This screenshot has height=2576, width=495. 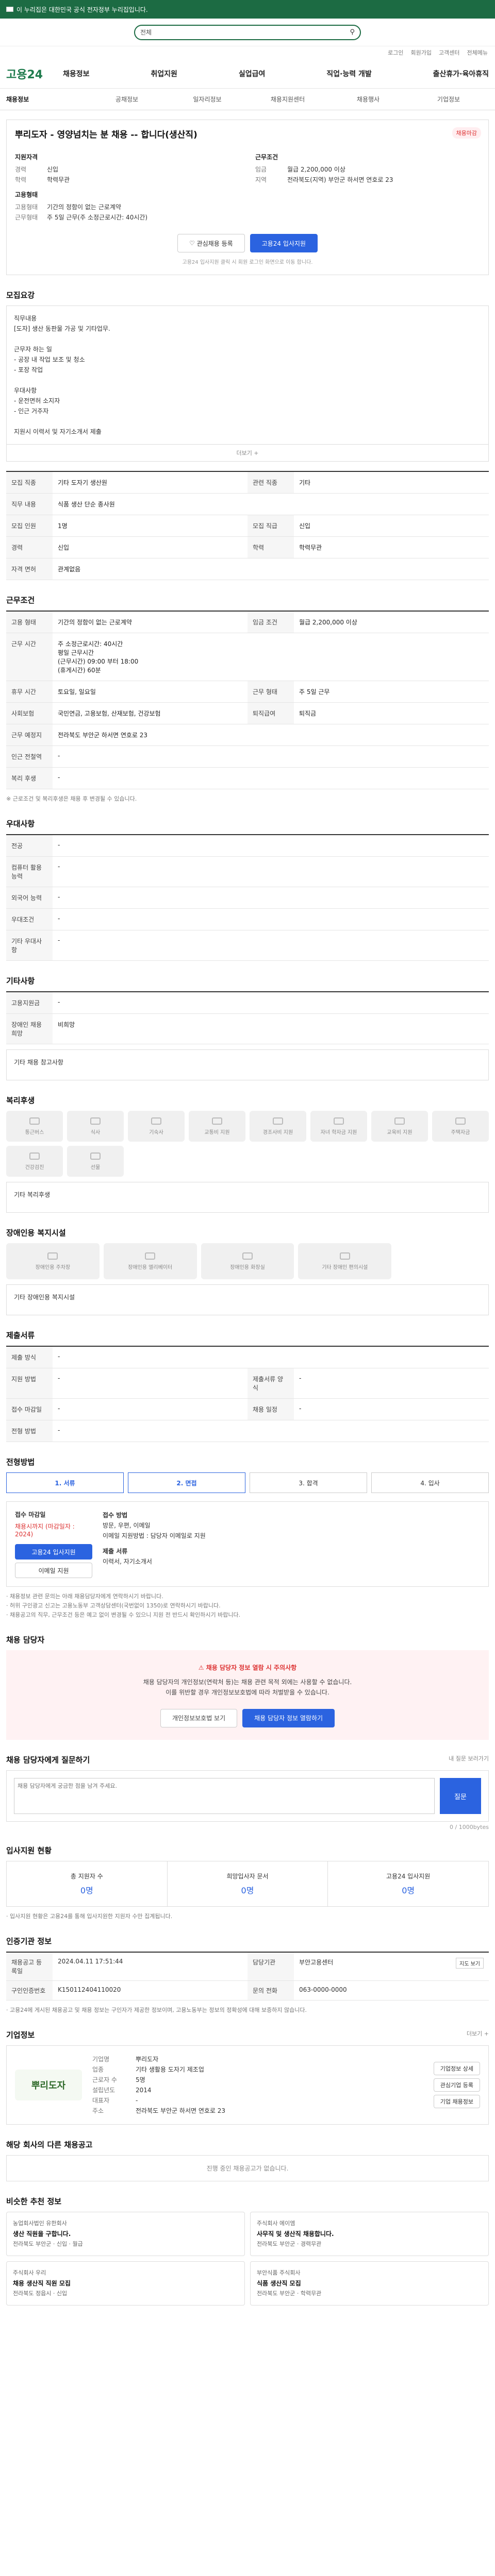 I want to click on all-menu-link: 전체메뉴, so click(x=478, y=52).